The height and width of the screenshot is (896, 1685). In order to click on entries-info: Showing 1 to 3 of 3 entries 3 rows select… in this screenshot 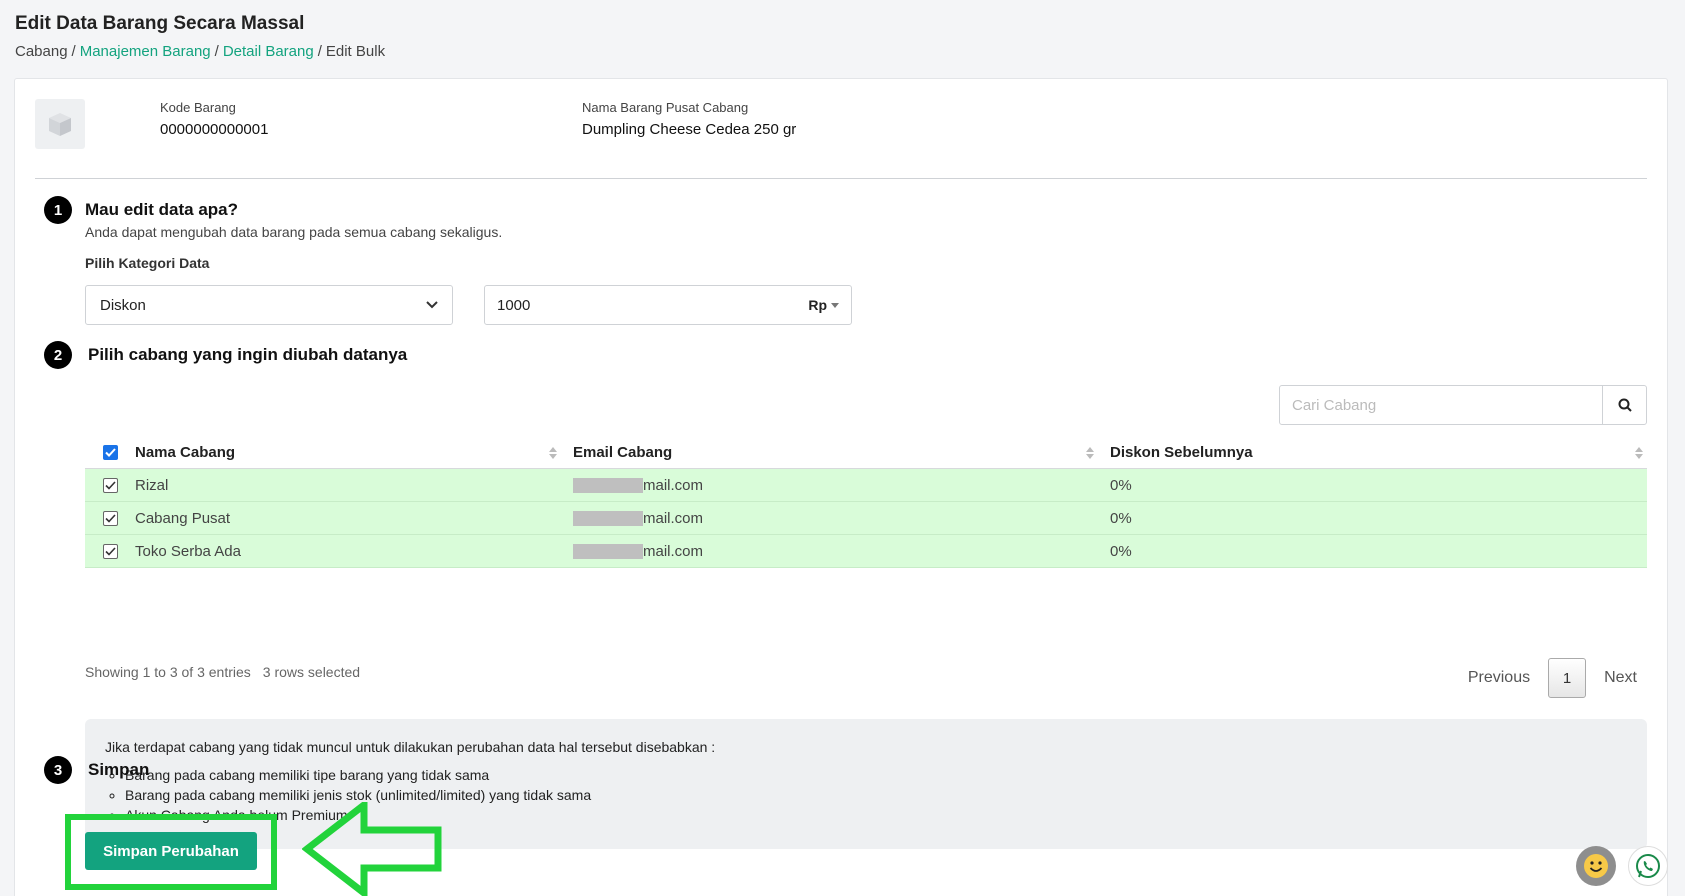, I will do `click(222, 672)`.